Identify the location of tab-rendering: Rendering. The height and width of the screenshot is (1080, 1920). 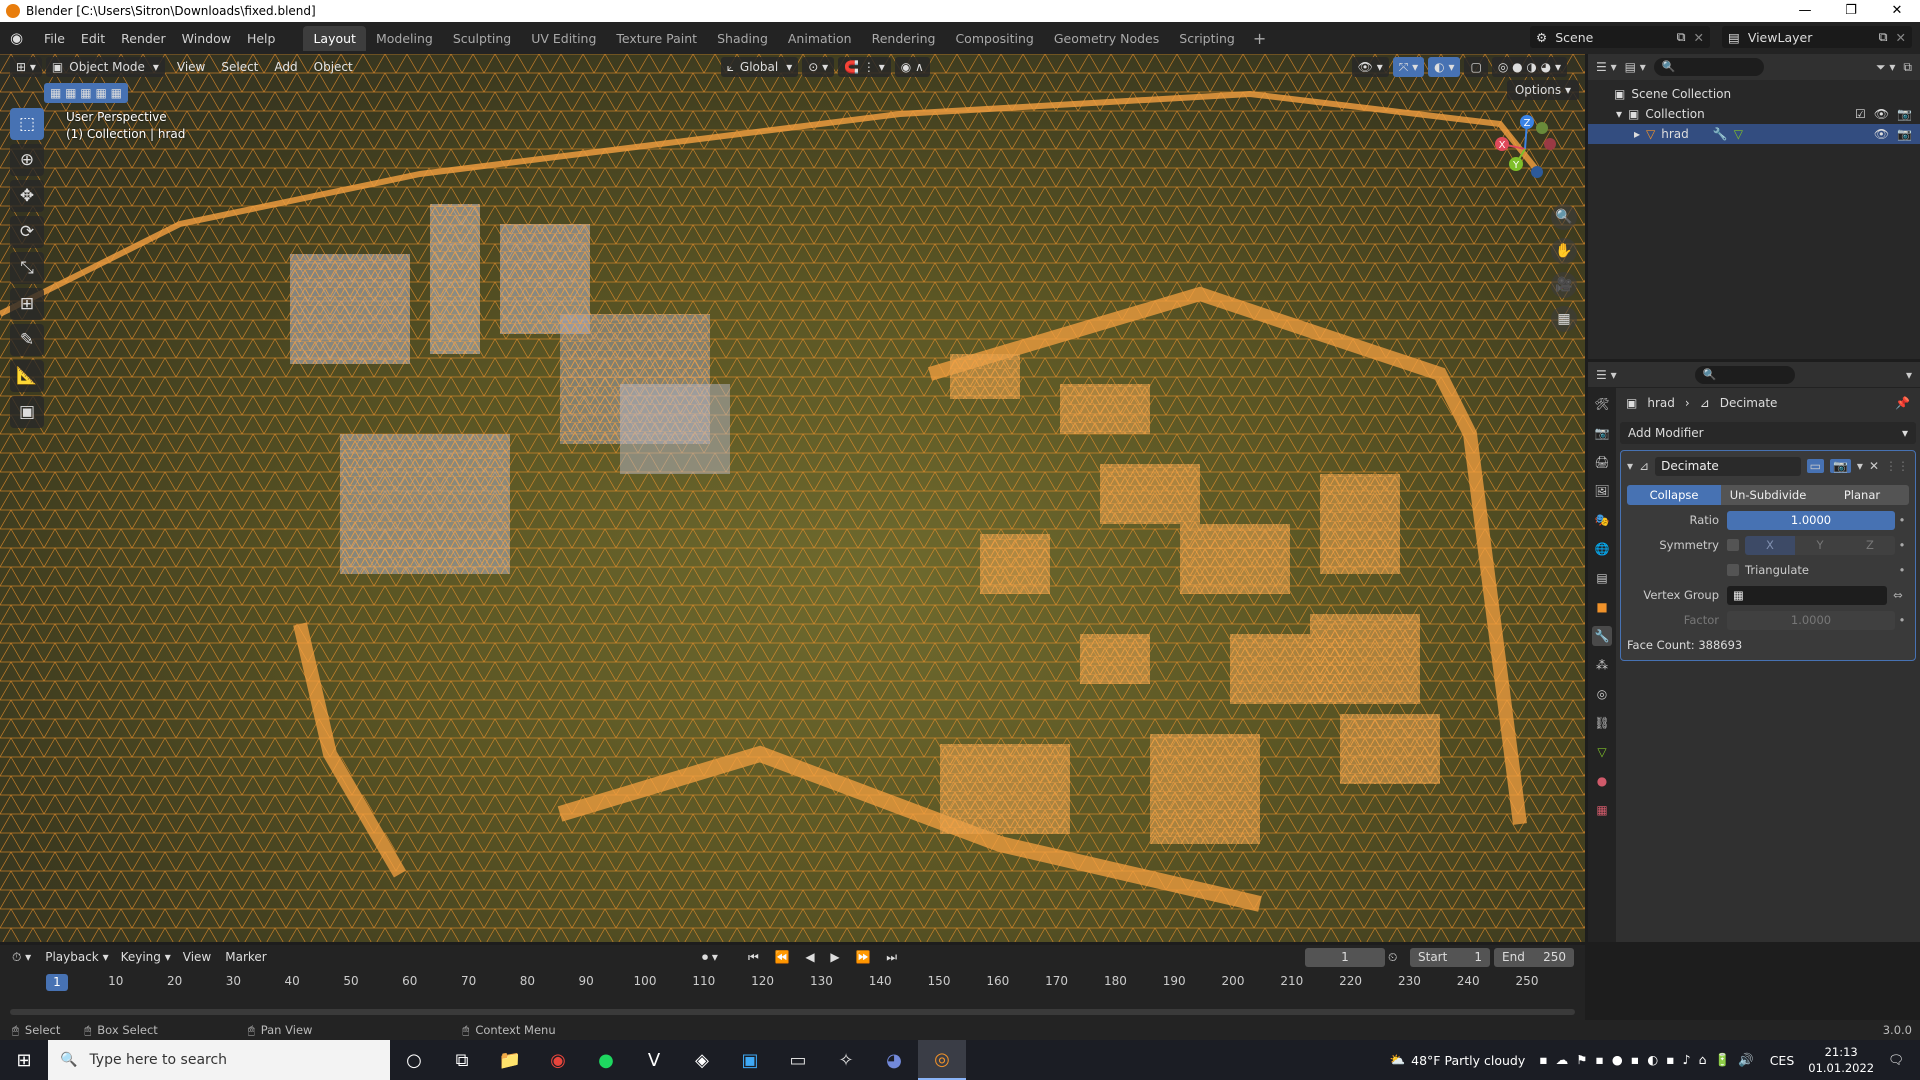
(904, 38).